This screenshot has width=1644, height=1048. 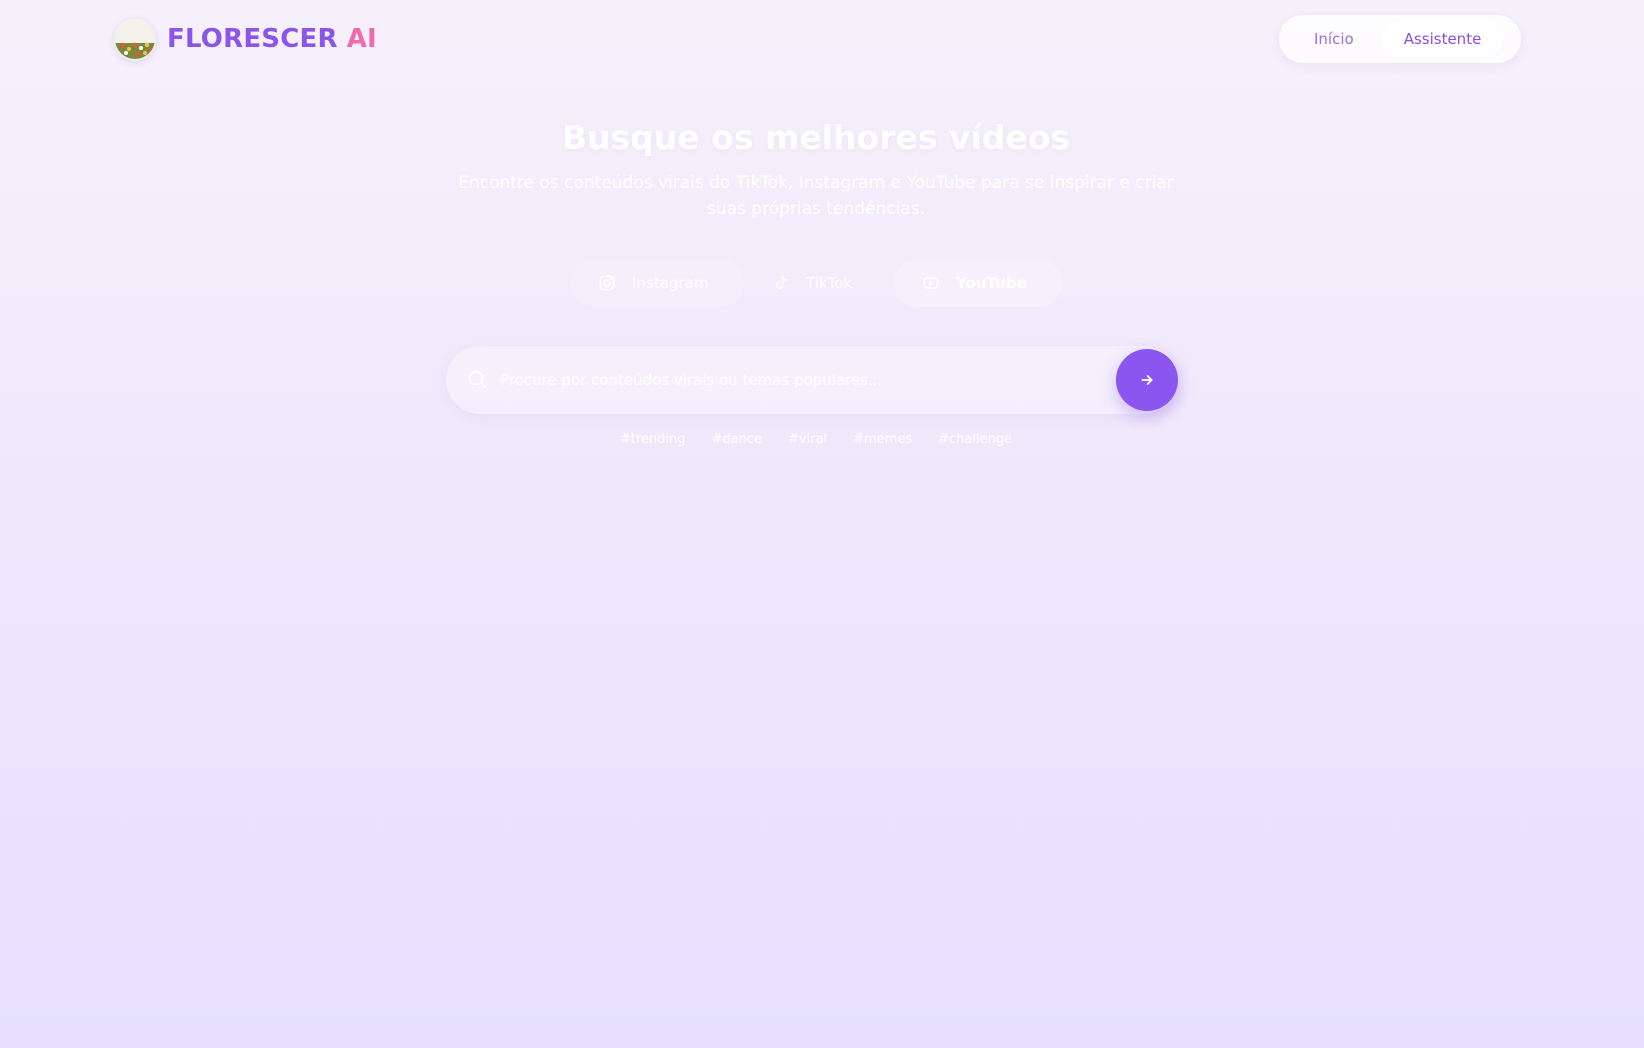 I want to click on tab-youtube: YouTube, so click(x=978, y=283).